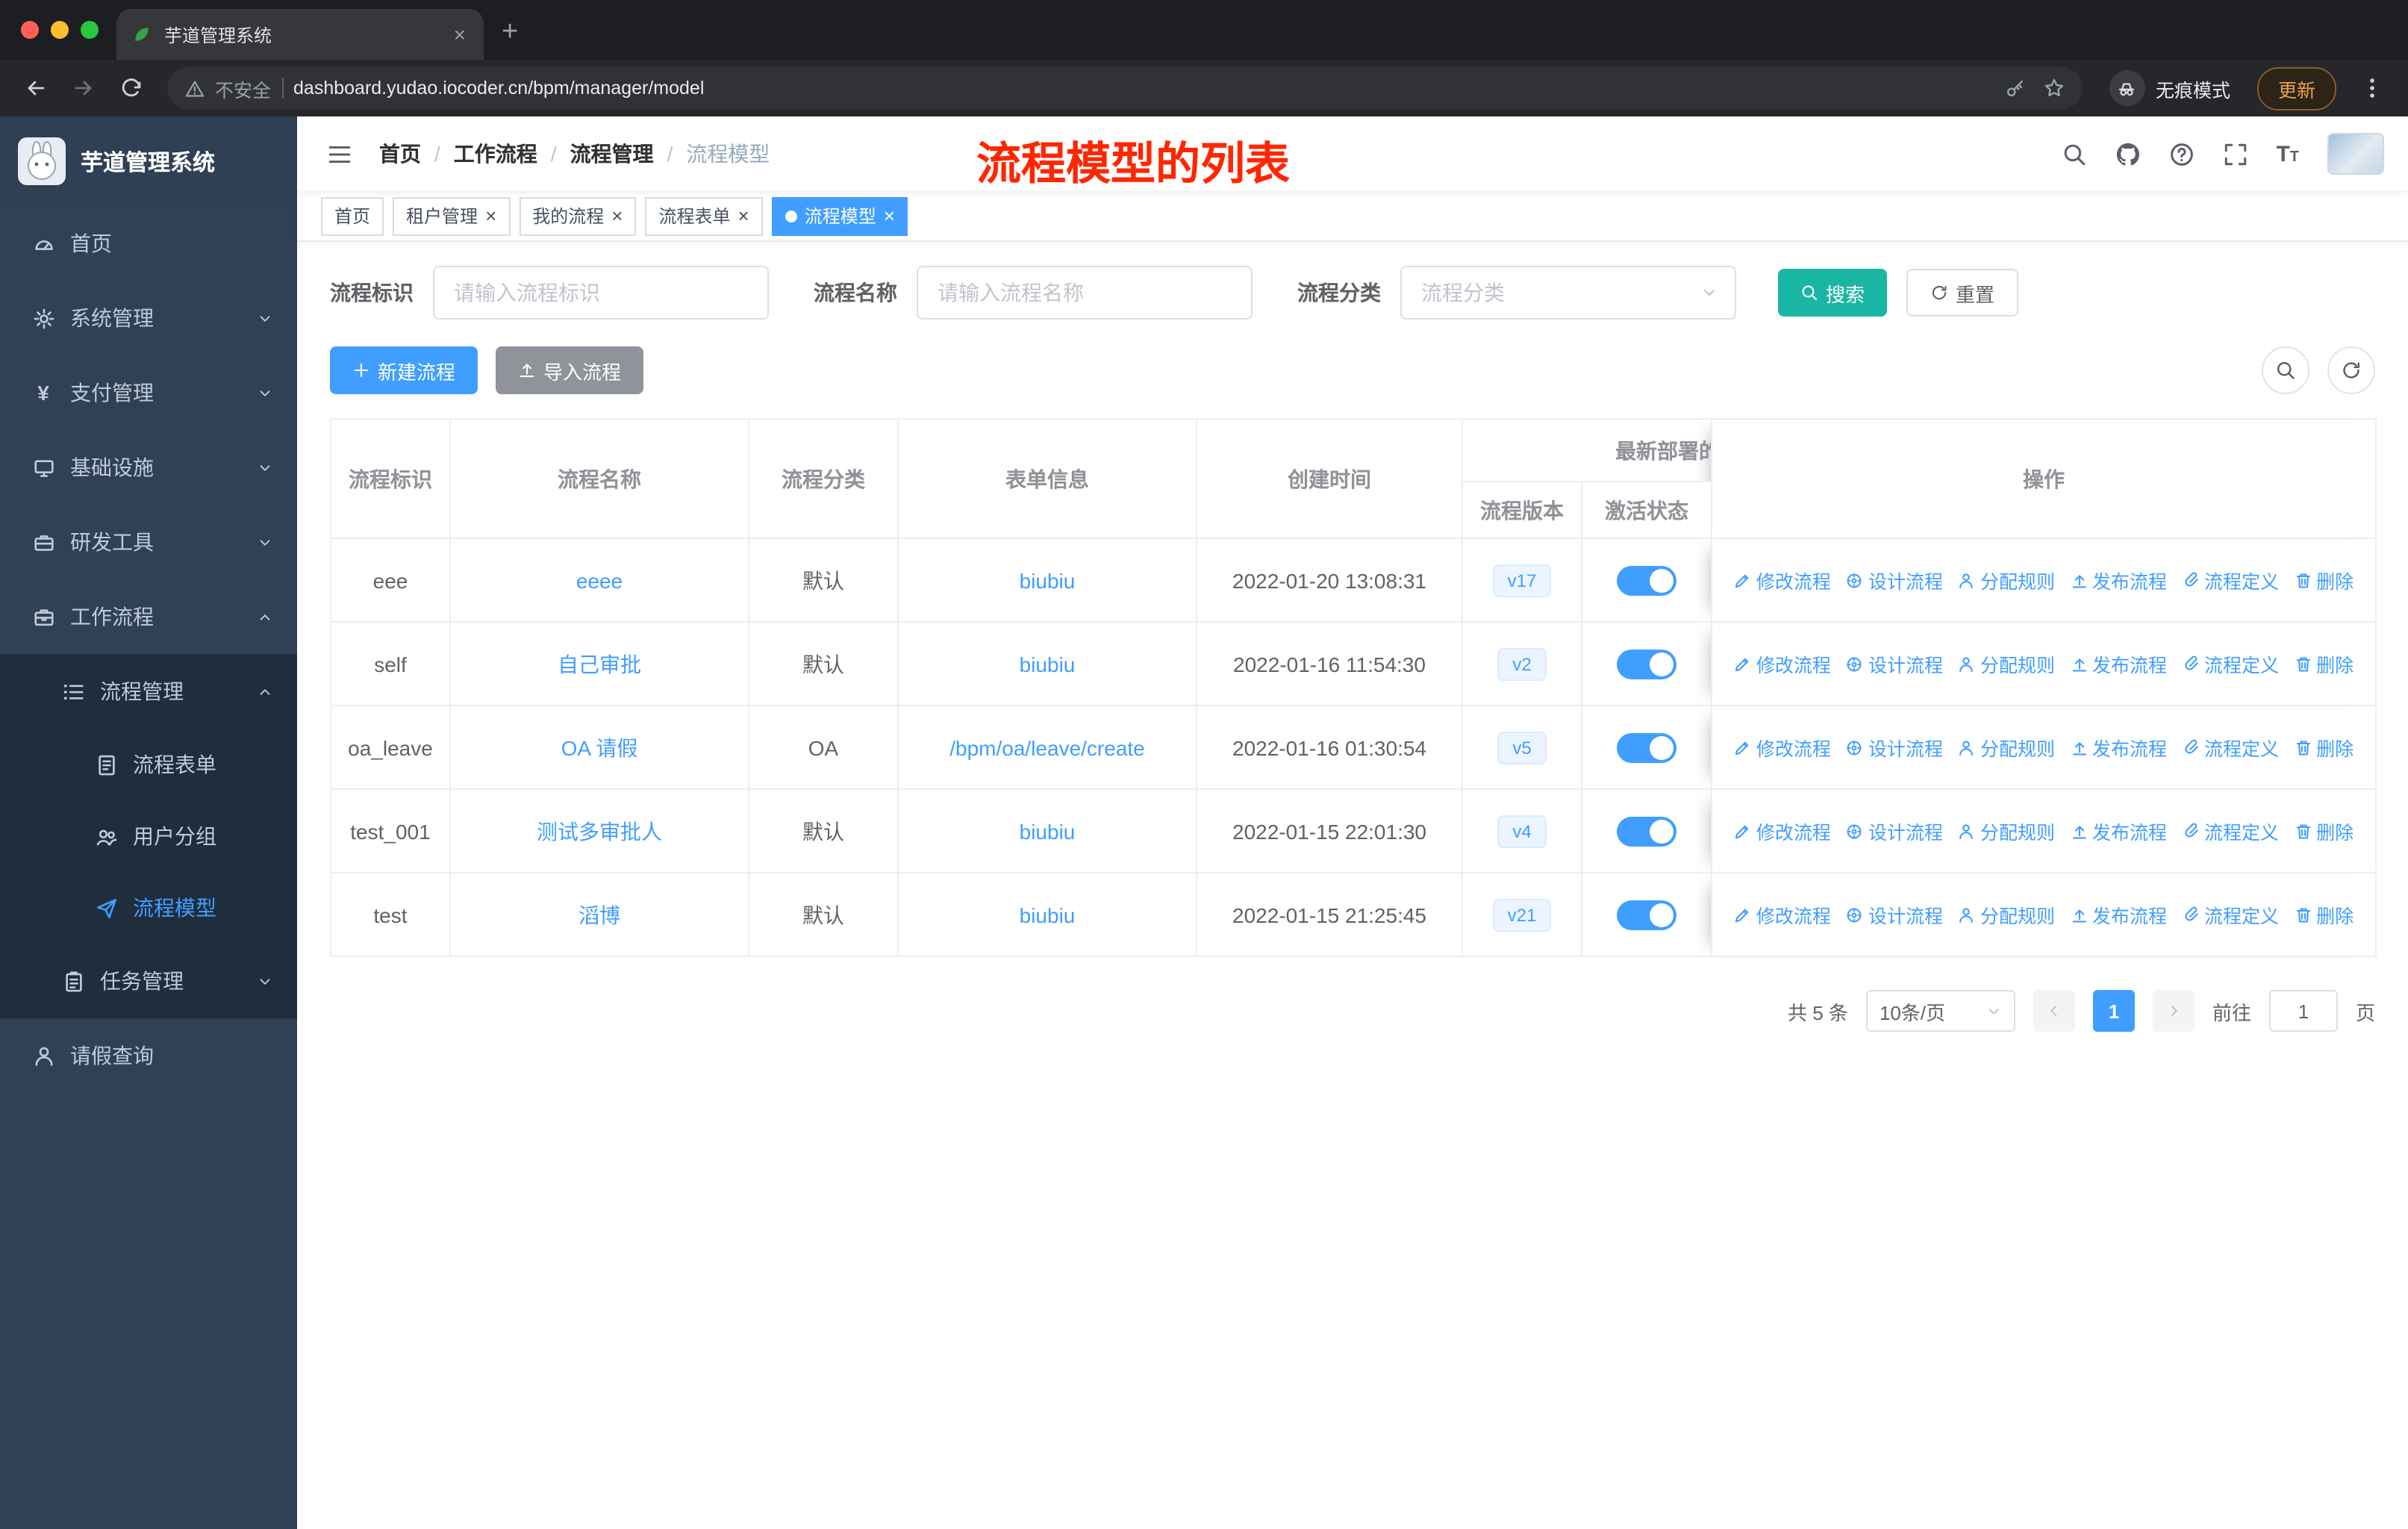 The image size is (2408, 1529). What do you see at coordinates (599, 664) in the screenshot?
I see `process-name-link: 自己审批` at bounding box center [599, 664].